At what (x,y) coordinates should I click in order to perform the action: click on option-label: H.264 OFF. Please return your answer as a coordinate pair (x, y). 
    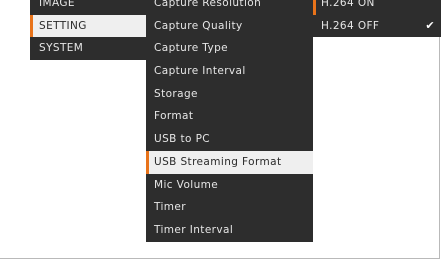
    Looking at the image, I should click on (350, 25).